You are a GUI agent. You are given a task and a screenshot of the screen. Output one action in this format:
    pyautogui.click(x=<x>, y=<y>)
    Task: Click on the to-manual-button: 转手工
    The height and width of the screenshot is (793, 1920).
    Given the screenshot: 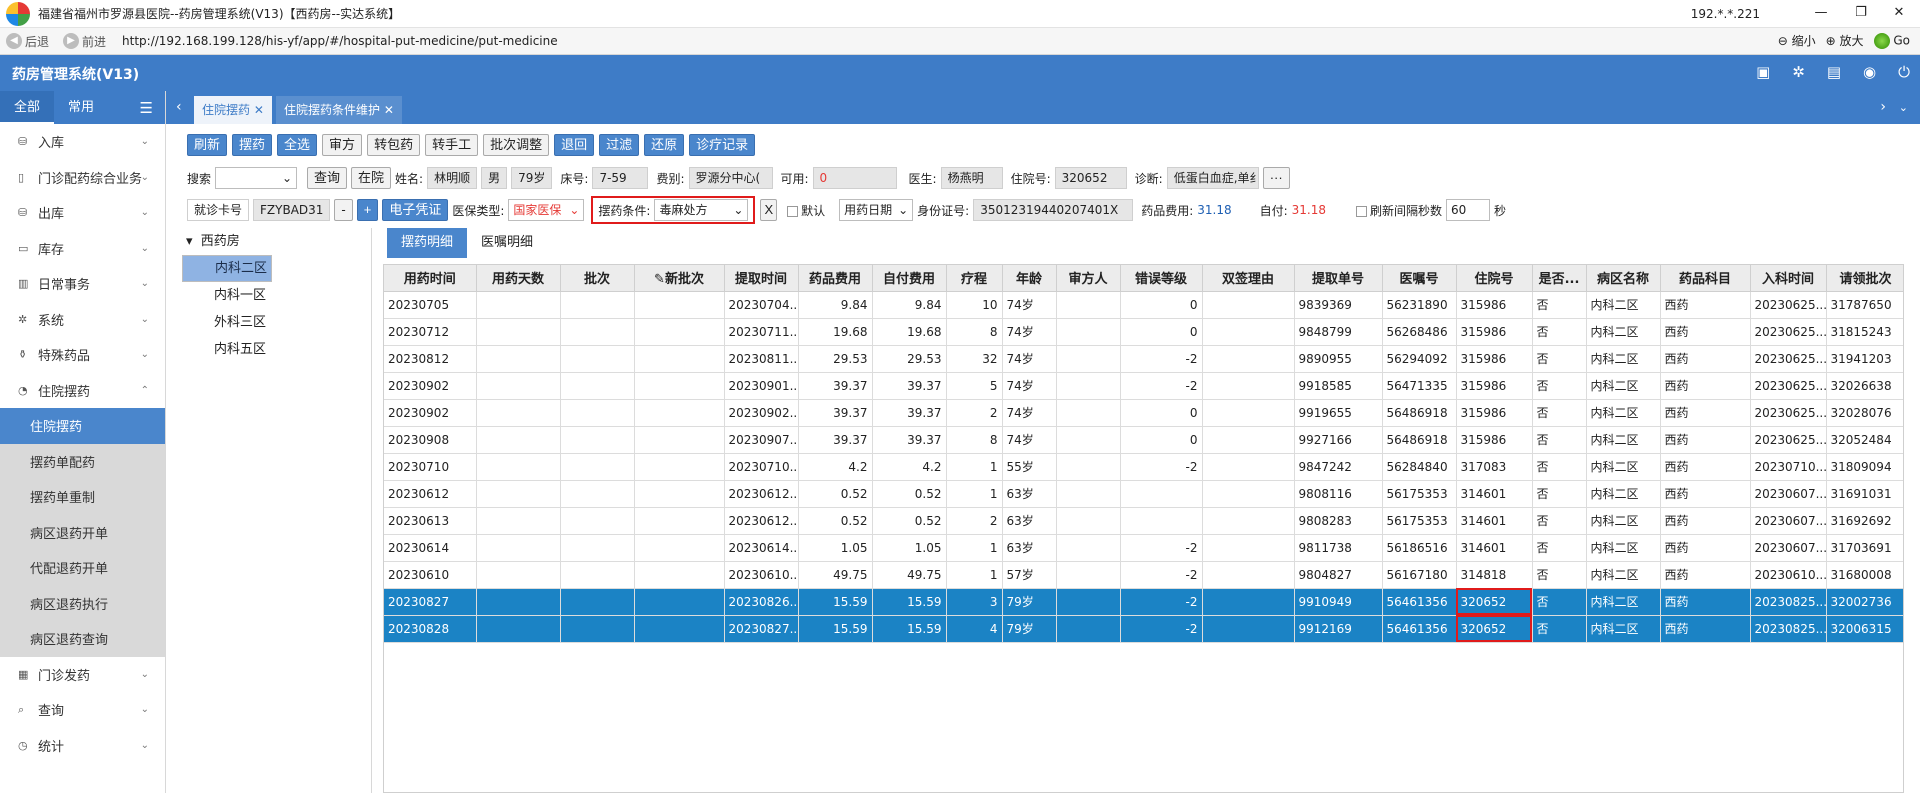 What is the action you would take?
    pyautogui.click(x=452, y=145)
    